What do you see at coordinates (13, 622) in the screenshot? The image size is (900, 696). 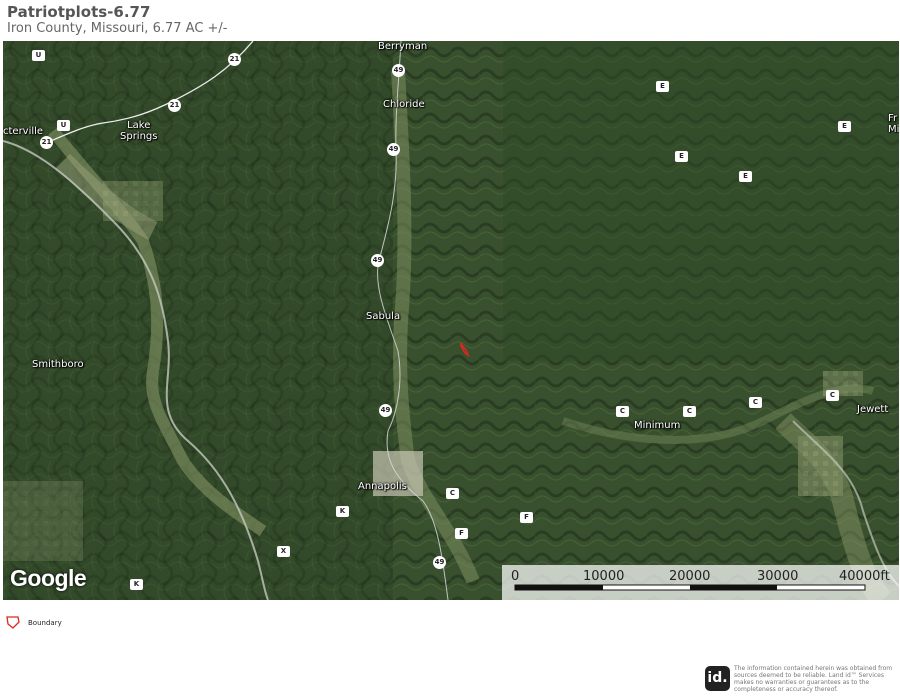 I see `boundary-swatch-icon` at bounding box center [13, 622].